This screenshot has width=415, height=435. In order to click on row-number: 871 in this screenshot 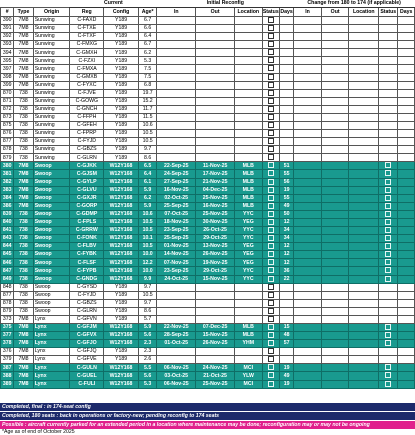, I will do `click(7, 101)`.